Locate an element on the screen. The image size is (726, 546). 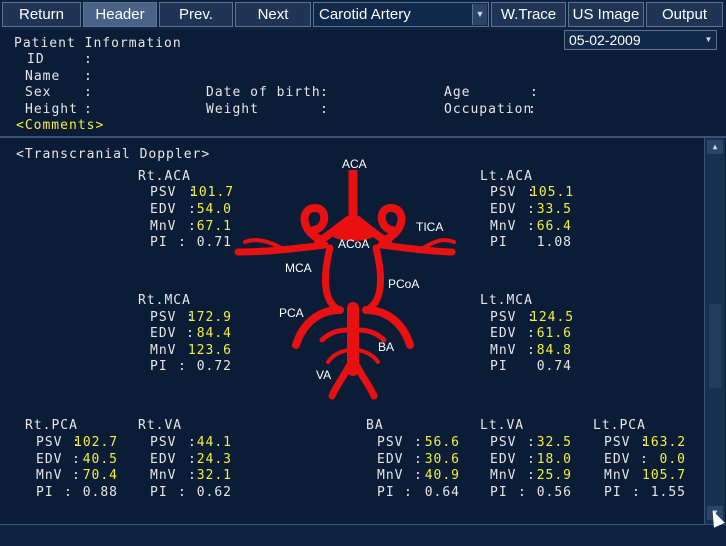
lt-mca-pi-value: 0.74 is located at coordinates (554, 366).